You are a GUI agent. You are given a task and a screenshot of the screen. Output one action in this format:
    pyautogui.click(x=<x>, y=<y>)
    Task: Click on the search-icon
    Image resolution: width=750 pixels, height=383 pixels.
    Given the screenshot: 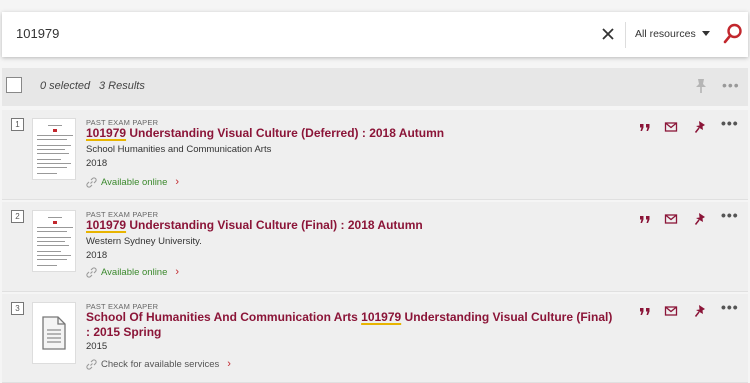 What is the action you would take?
    pyautogui.click(x=732, y=33)
    